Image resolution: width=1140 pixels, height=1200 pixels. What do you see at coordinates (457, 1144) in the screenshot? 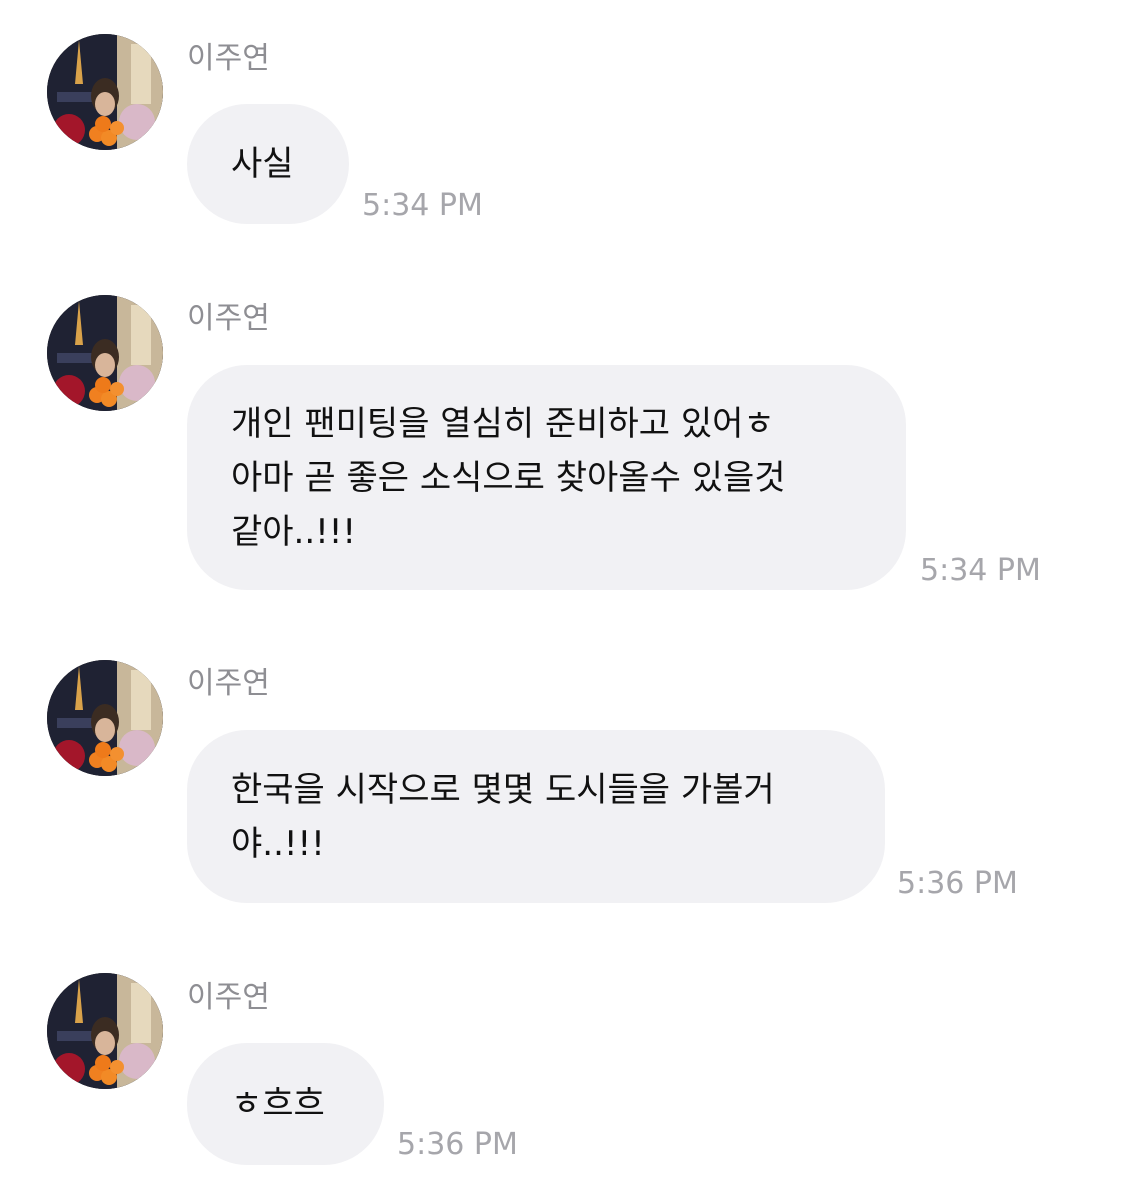
I see `message-timestamp: 5:36 PM` at bounding box center [457, 1144].